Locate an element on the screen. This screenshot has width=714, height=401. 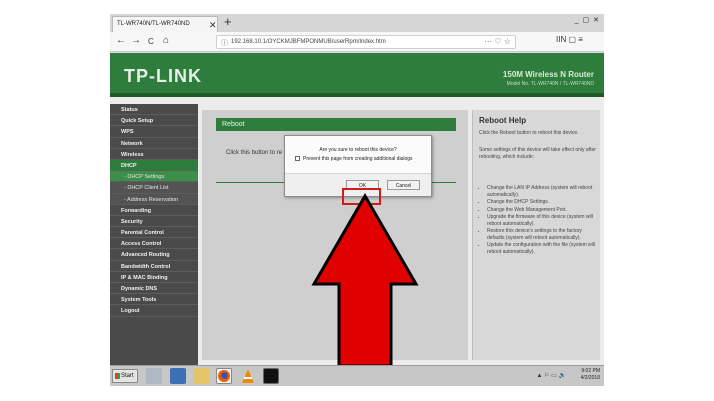
sidebar-item-security: Security is located at coordinates (154, 222).